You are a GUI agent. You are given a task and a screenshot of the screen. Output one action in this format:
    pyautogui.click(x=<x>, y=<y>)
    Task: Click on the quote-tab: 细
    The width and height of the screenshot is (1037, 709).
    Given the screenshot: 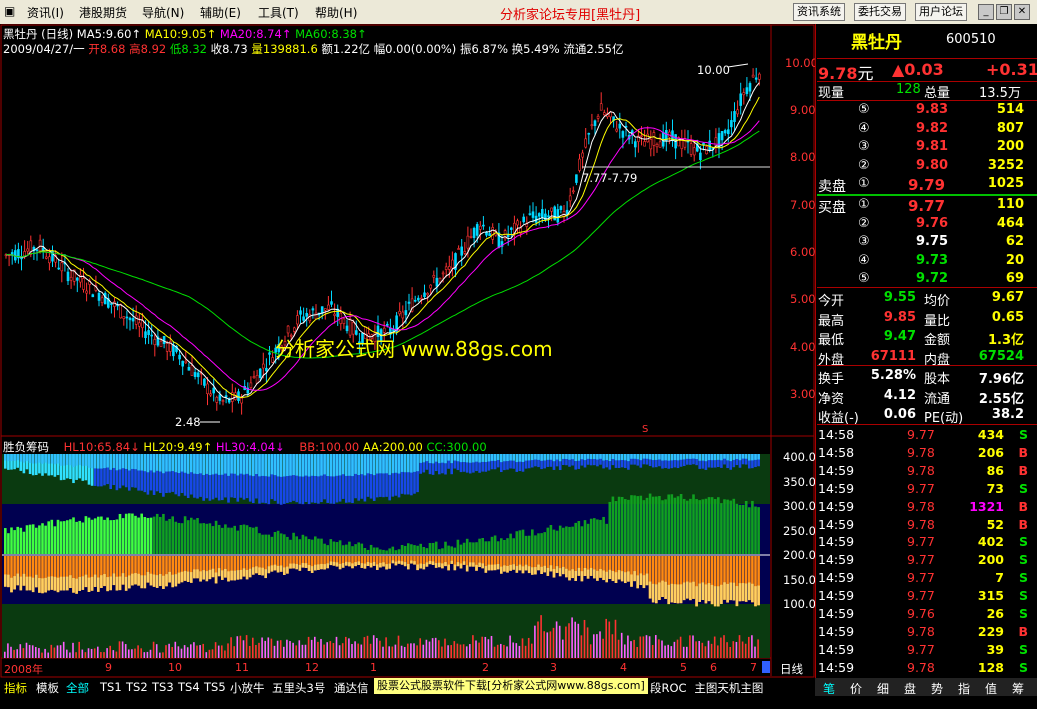 What is the action you would take?
    pyautogui.click(x=883, y=688)
    